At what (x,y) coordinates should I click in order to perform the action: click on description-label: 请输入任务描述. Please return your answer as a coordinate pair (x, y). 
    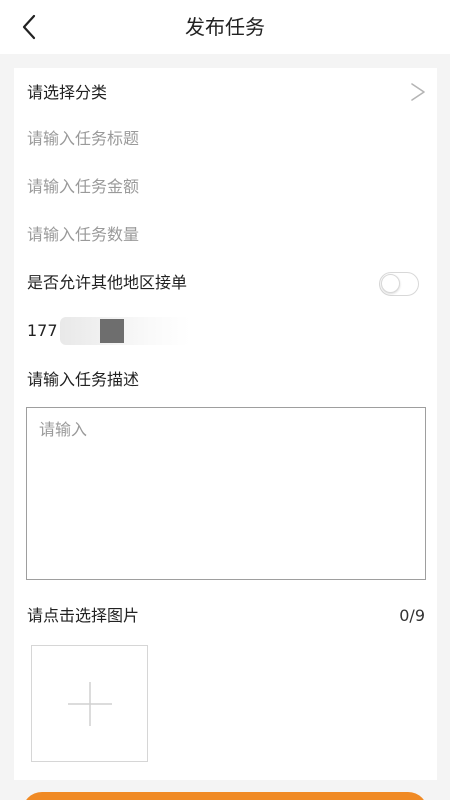
    Looking at the image, I should click on (83, 379).